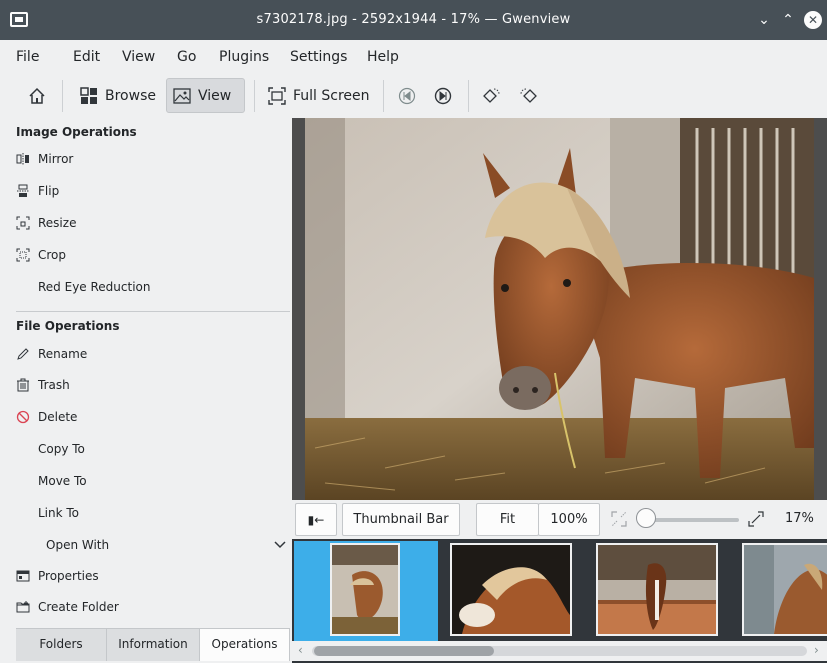 The width and height of the screenshot is (827, 663). Describe the element at coordinates (23, 255) in the screenshot. I see `crop-icon` at that location.